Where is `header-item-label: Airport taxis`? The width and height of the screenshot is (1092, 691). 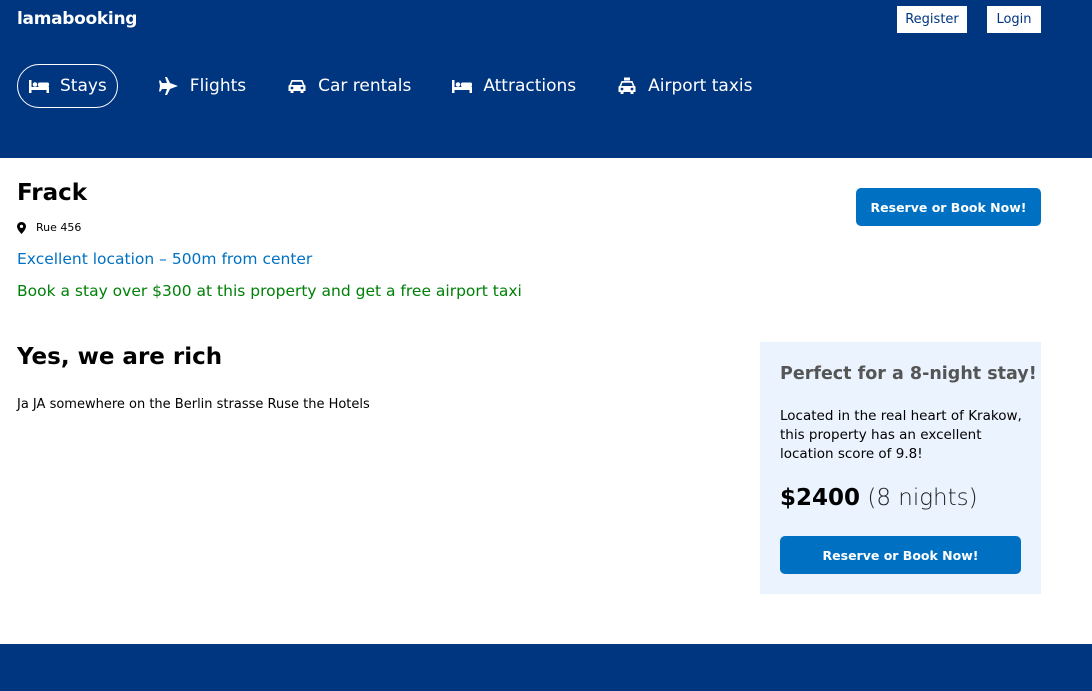
header-item-label: Airport taxis is located at coordinates (700, 86).